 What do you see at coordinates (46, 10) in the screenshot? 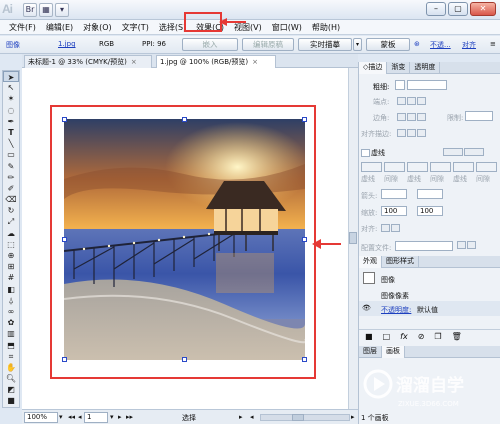
I see `arrange-documents-icon: ▦` at bounding box center [46, 10].